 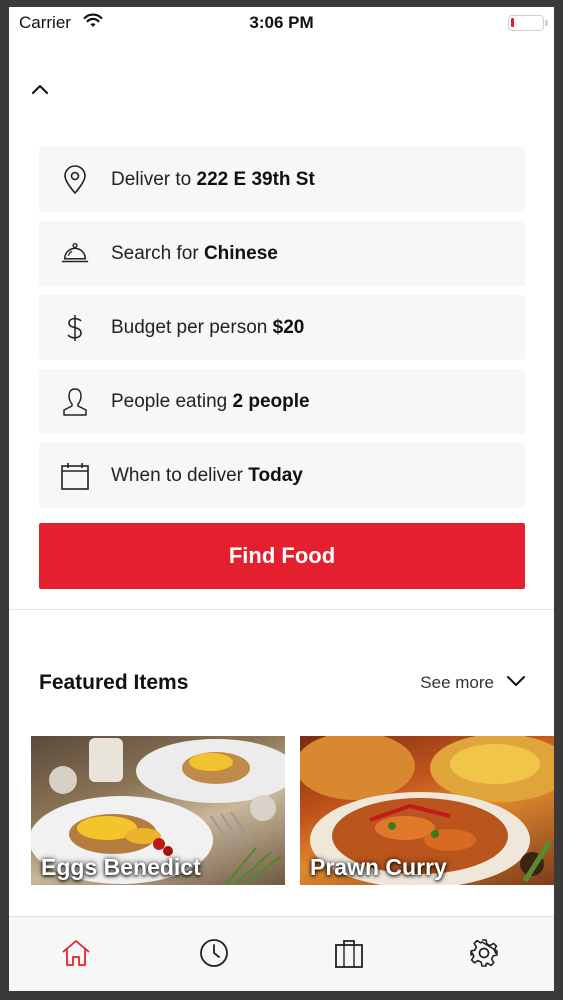 I want to click on collapse-button, so click(x=40, y=90).